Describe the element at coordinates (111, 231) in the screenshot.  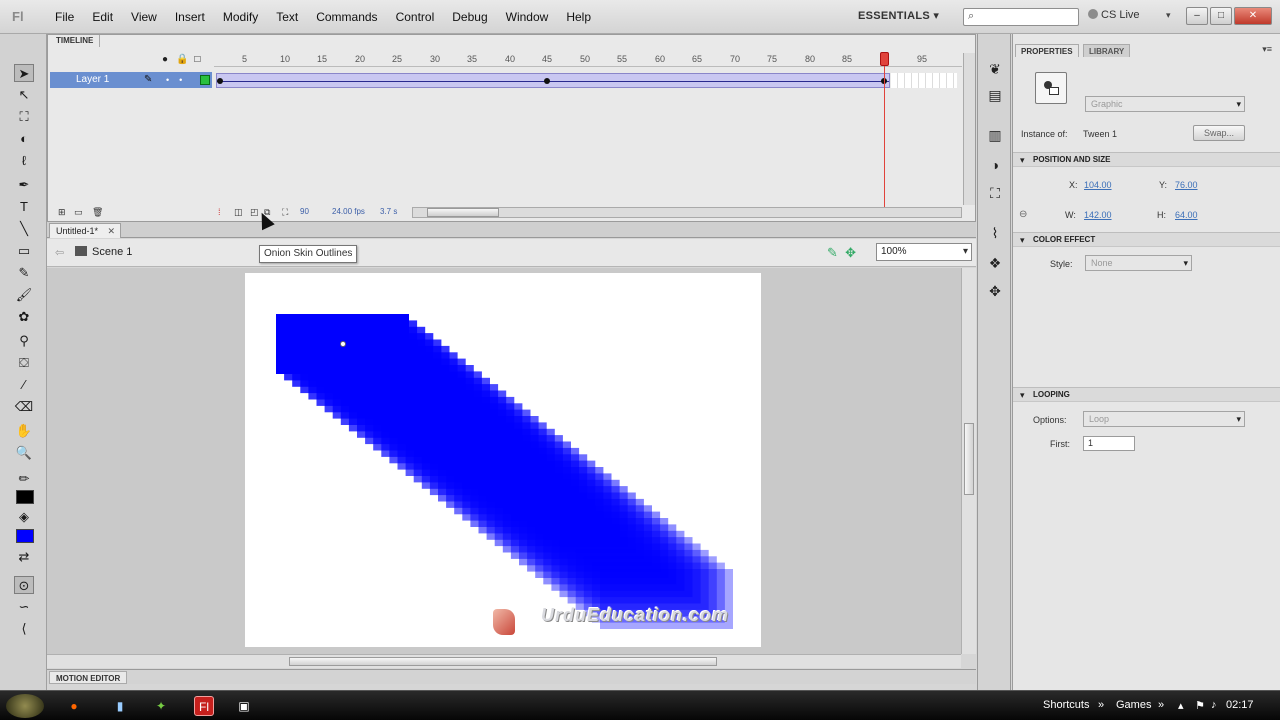
I see `close-tab-icon: ✕` at that location.